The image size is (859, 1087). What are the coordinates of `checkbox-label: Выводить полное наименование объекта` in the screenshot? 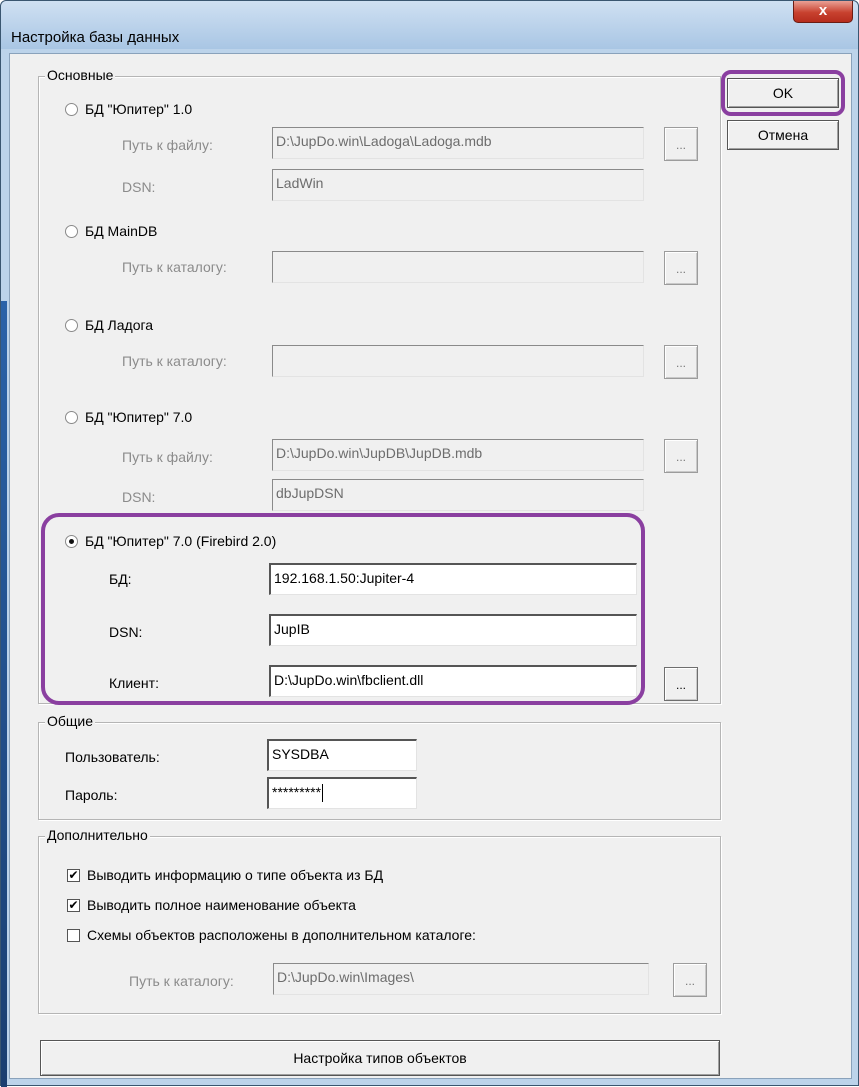 It's located at (221, 905).